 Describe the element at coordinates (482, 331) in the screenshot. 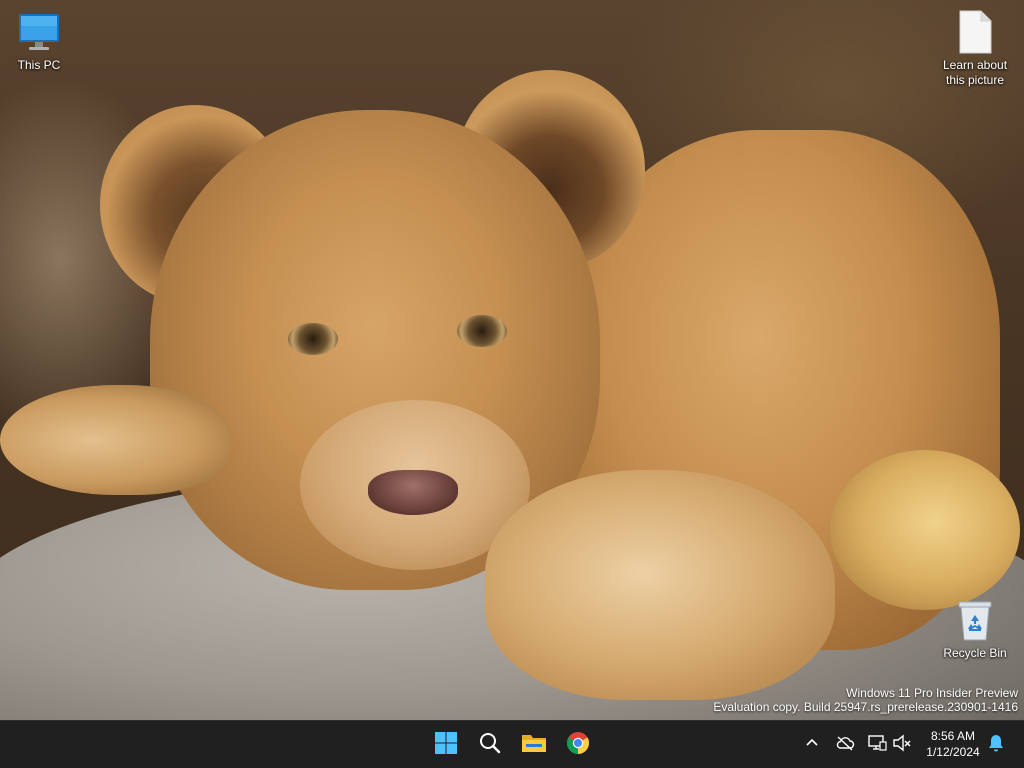

I see `wallpaper-lion-eye-right` at that location.